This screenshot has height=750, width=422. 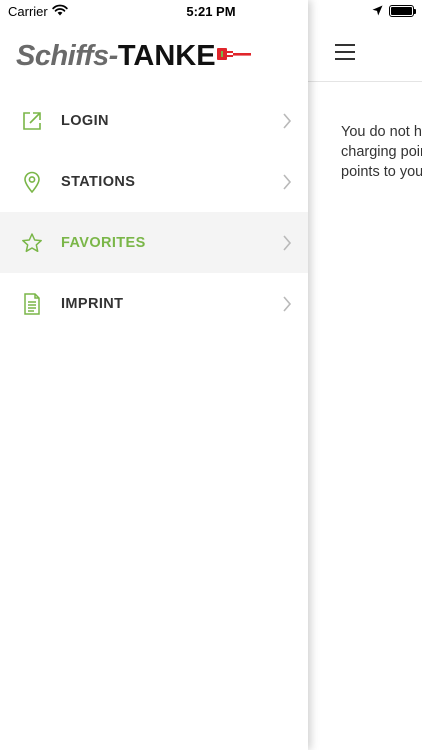 What do you see at coordinates (211, 11) in the screenshot?
I see `status-bar: Carrier 5:21 PM` at bounding box center [211, 11].